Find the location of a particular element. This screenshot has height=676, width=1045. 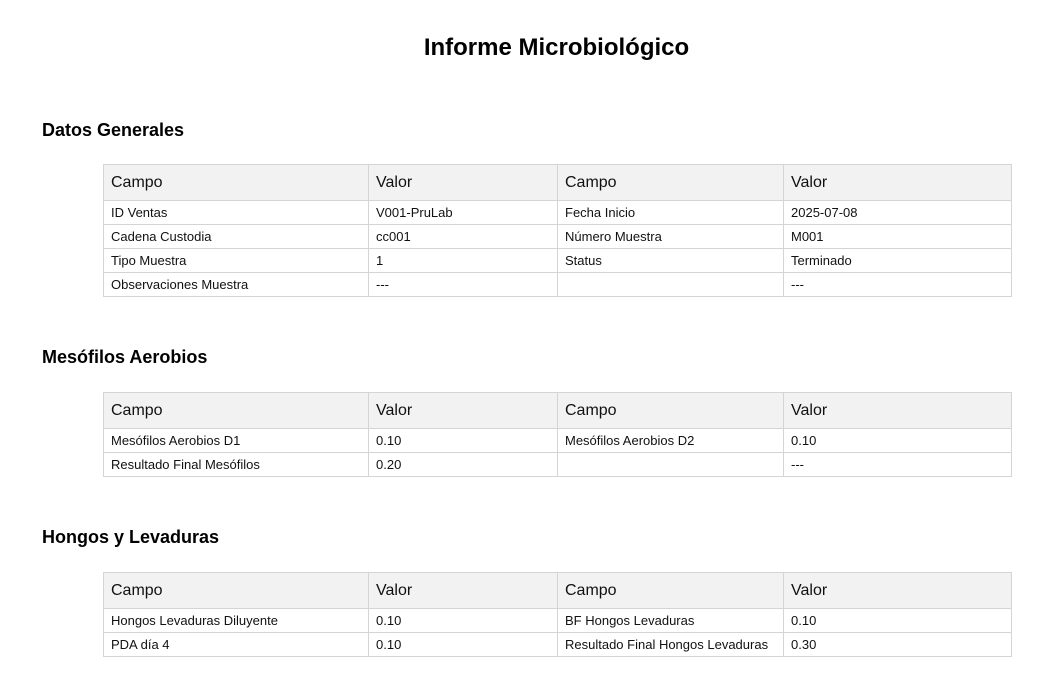

document-title: Informe Microbiológico is located at coordinates (556, 47).